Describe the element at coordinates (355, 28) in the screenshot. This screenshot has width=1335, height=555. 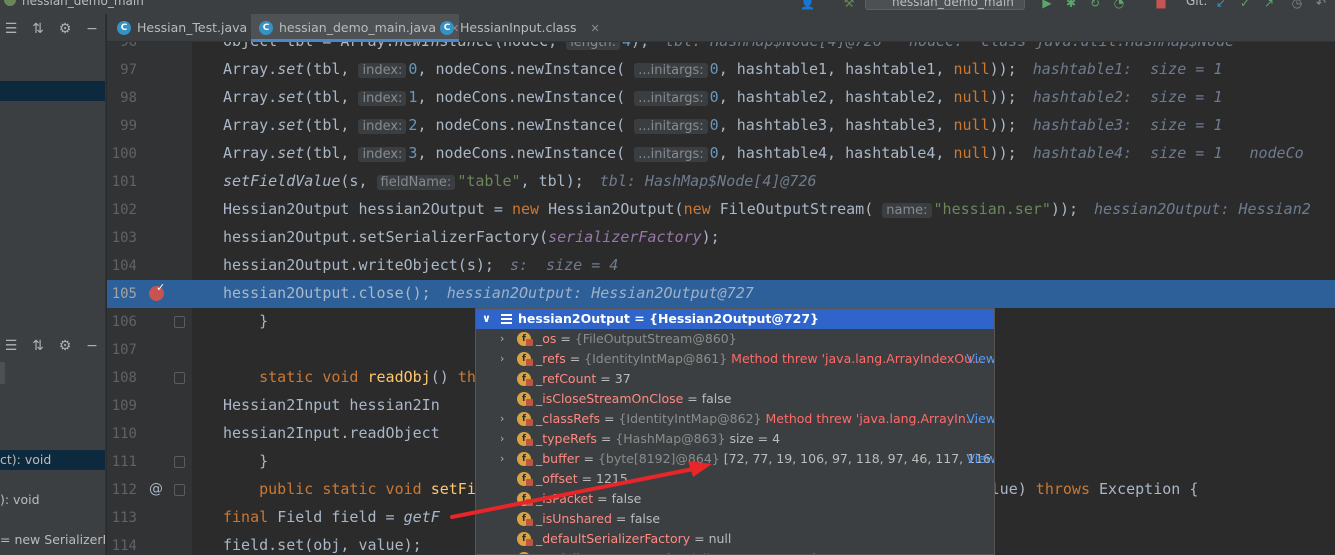
I see `tab-hessian-demo-main: C hessian_demo_main.java ✕` at that location.